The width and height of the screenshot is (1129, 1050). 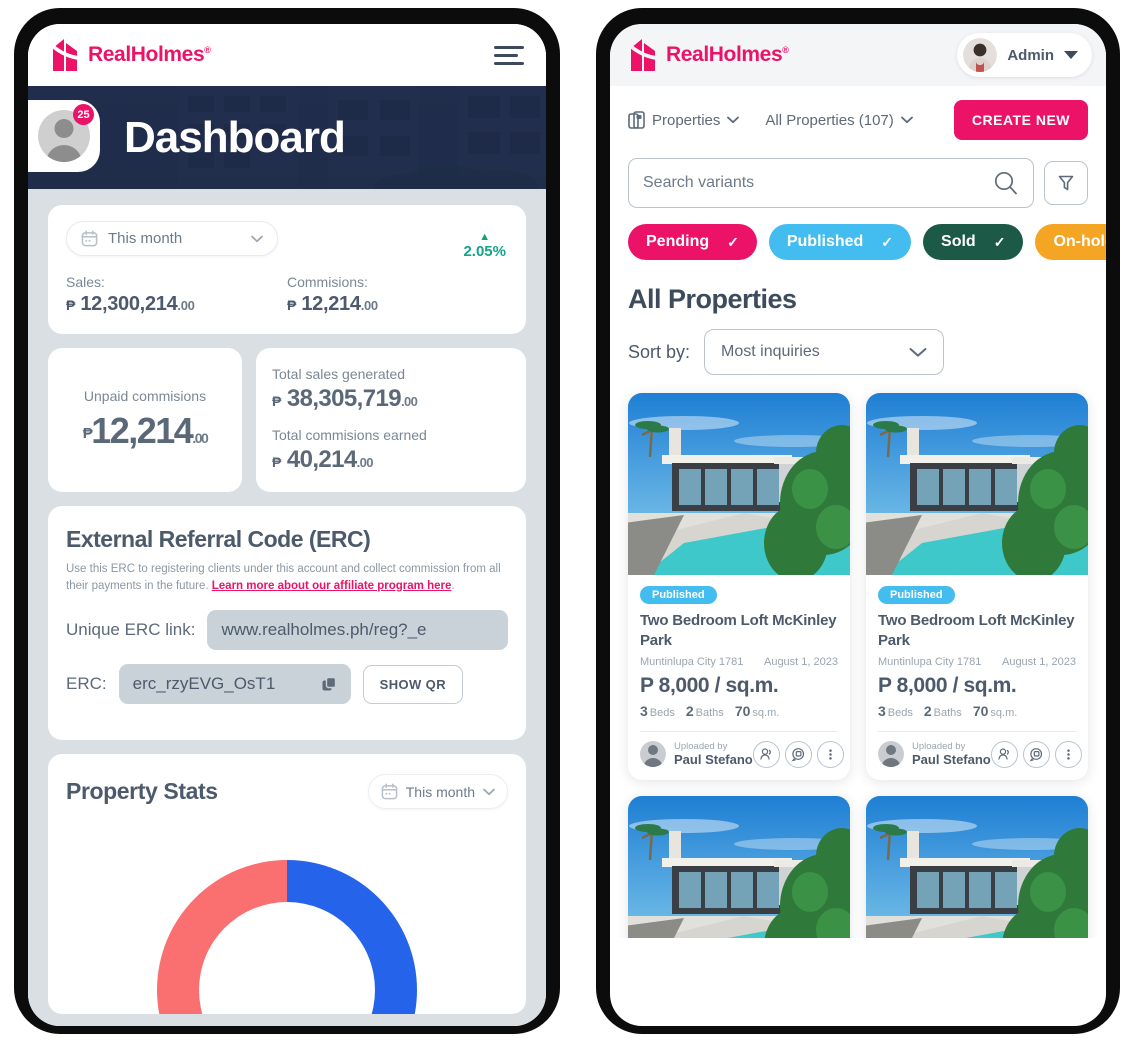 What do you see at coordinates (391, 399) in the screenshot?
I see `total-sales-value: ₱ 38,305,719.00` at bounding box center [391, 399].